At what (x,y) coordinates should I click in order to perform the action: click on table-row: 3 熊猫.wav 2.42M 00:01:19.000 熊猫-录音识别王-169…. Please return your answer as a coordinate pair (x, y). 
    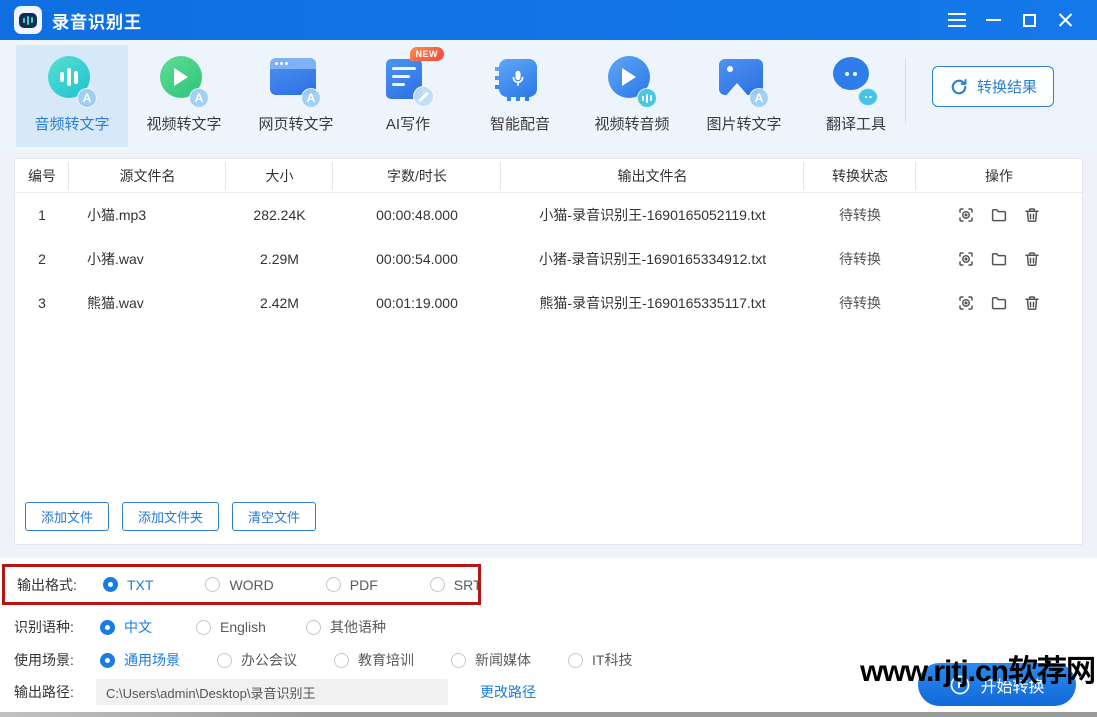
    Looking at the image, I should click on (548, 303).